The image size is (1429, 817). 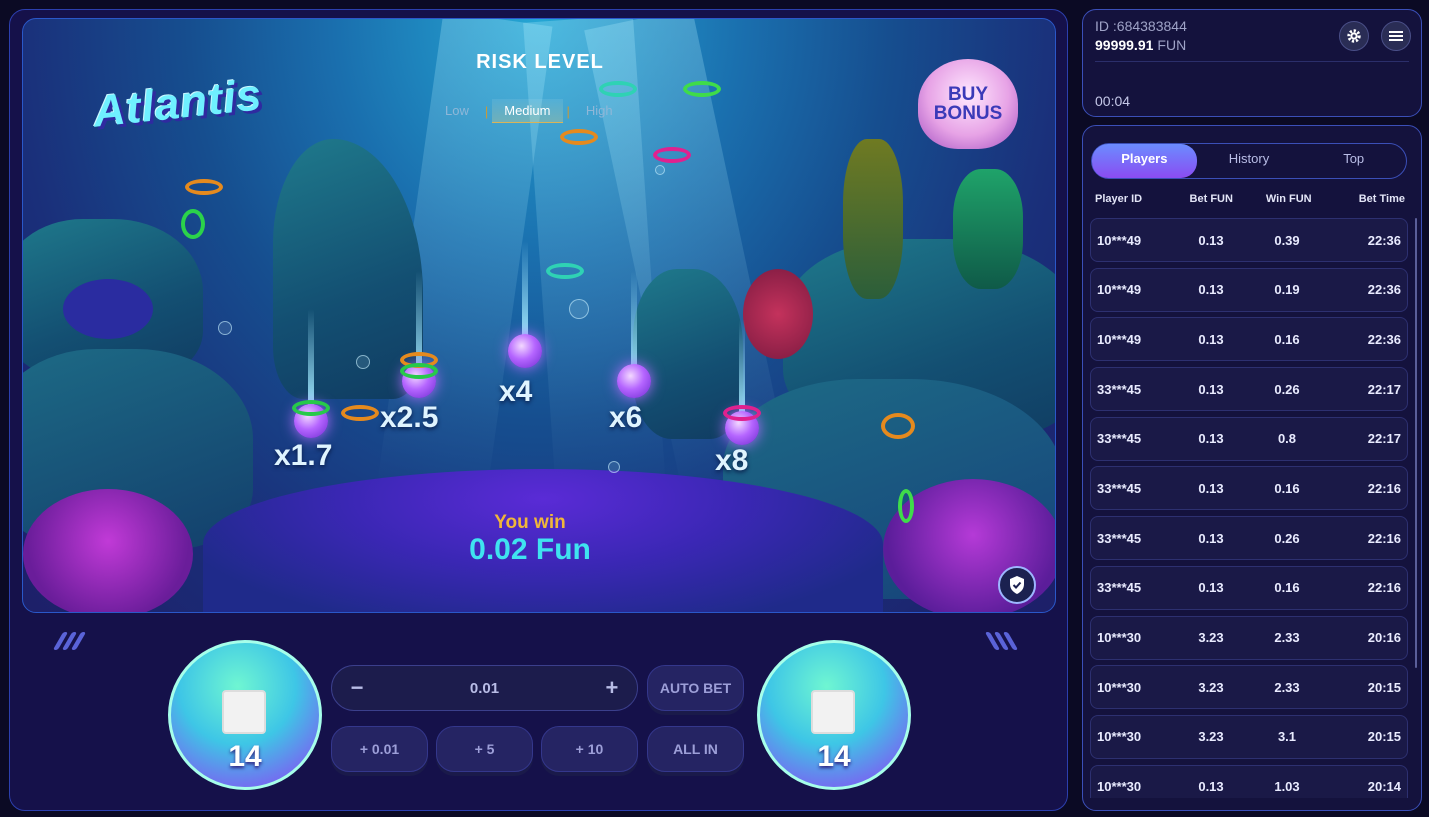 I want to click on table-row: 10***30 0.13 1.03 20:14, so click(x=1249, y=781).